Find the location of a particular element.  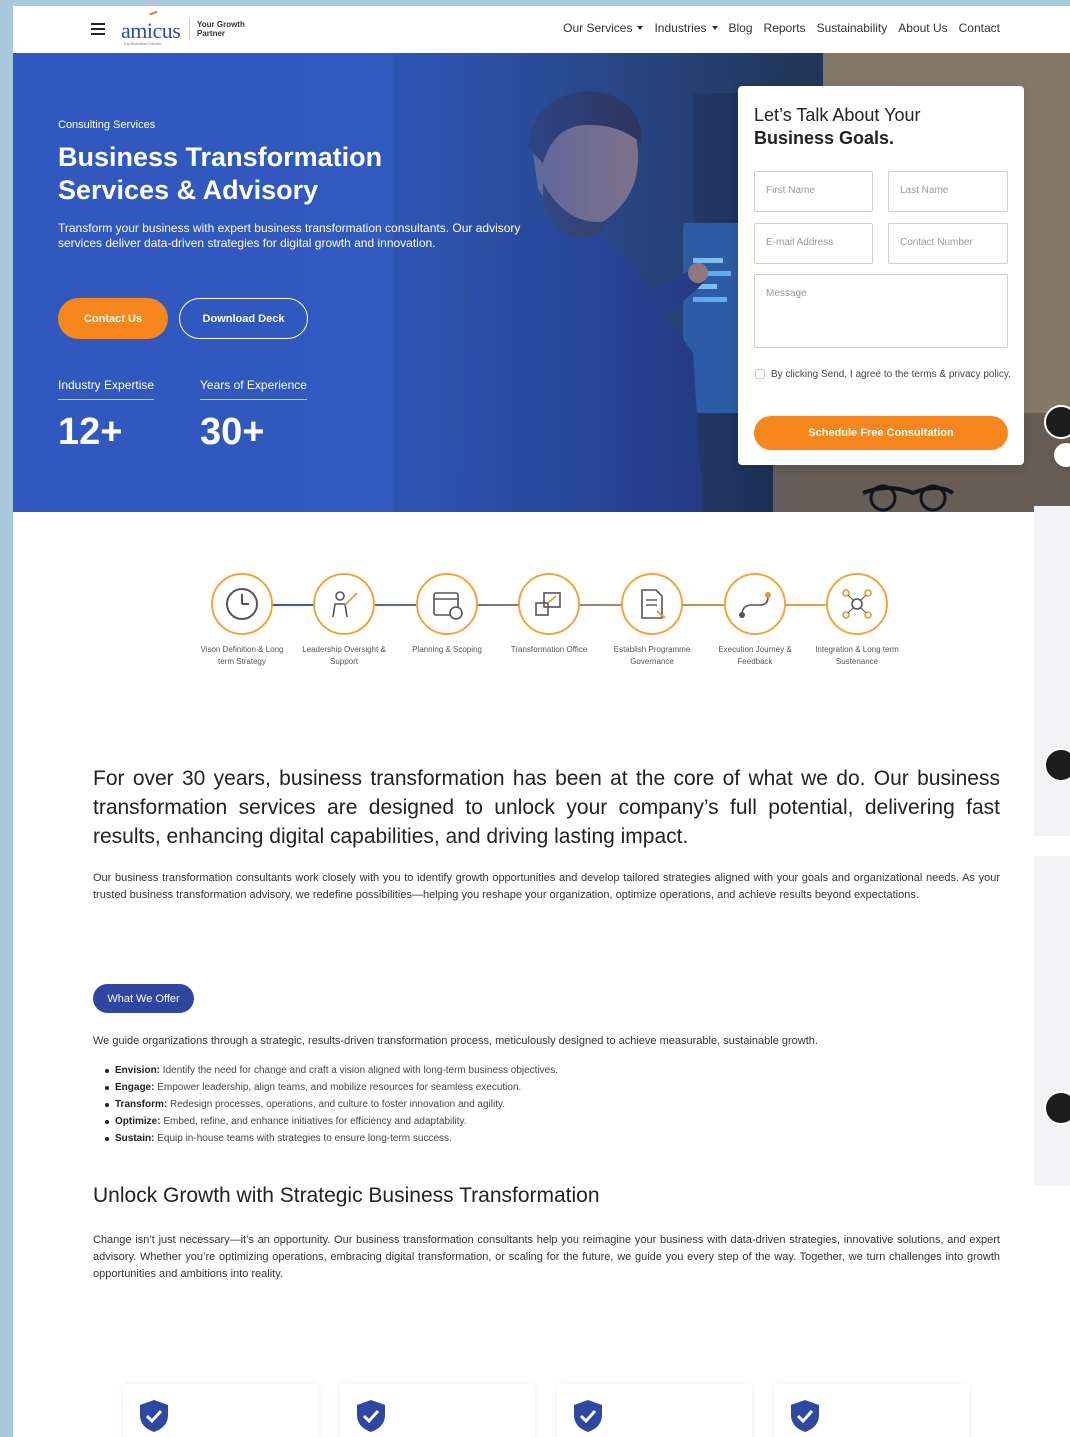

process-step: Planning & Scoping is located at coordinates (447, 611).